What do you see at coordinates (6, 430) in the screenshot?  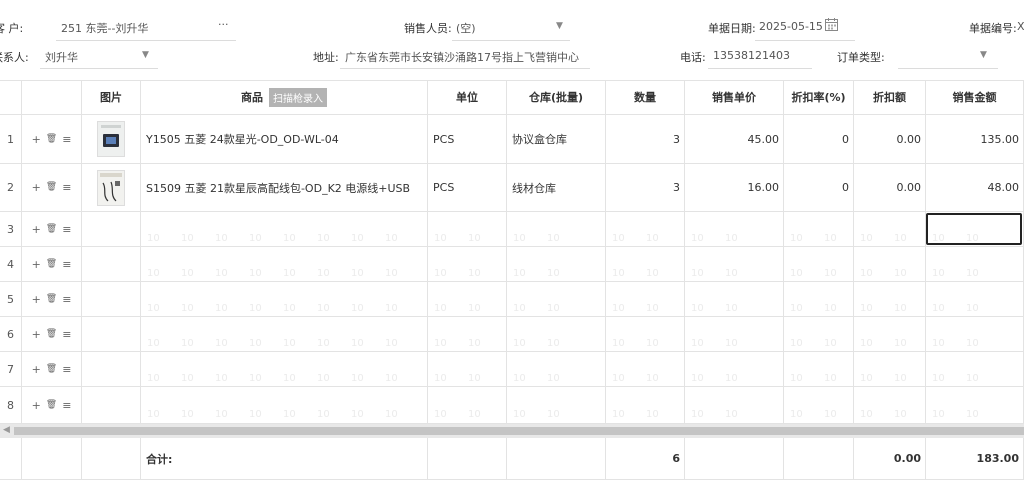 I see `scroll-left-icon: ◀` at bounding box center [6, 430].